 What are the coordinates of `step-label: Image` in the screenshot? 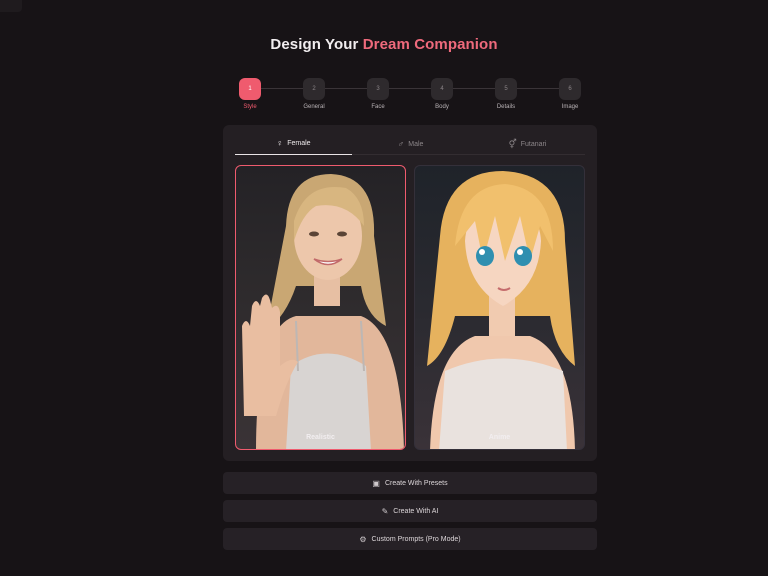 It's located at (570, 107).